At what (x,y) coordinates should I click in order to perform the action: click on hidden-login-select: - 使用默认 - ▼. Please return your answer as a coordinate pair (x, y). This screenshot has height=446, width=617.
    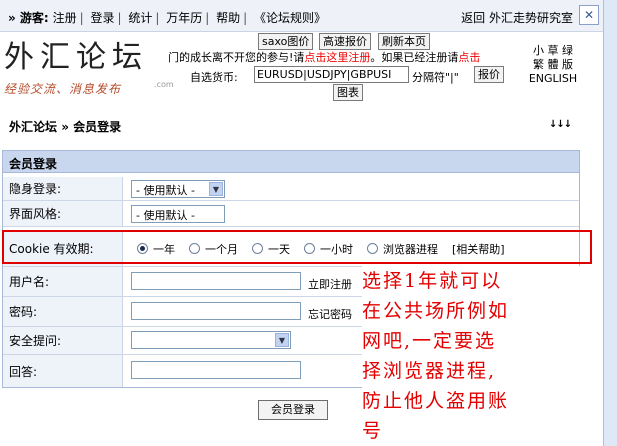
    Looking at the image, I should click on (178, 189).